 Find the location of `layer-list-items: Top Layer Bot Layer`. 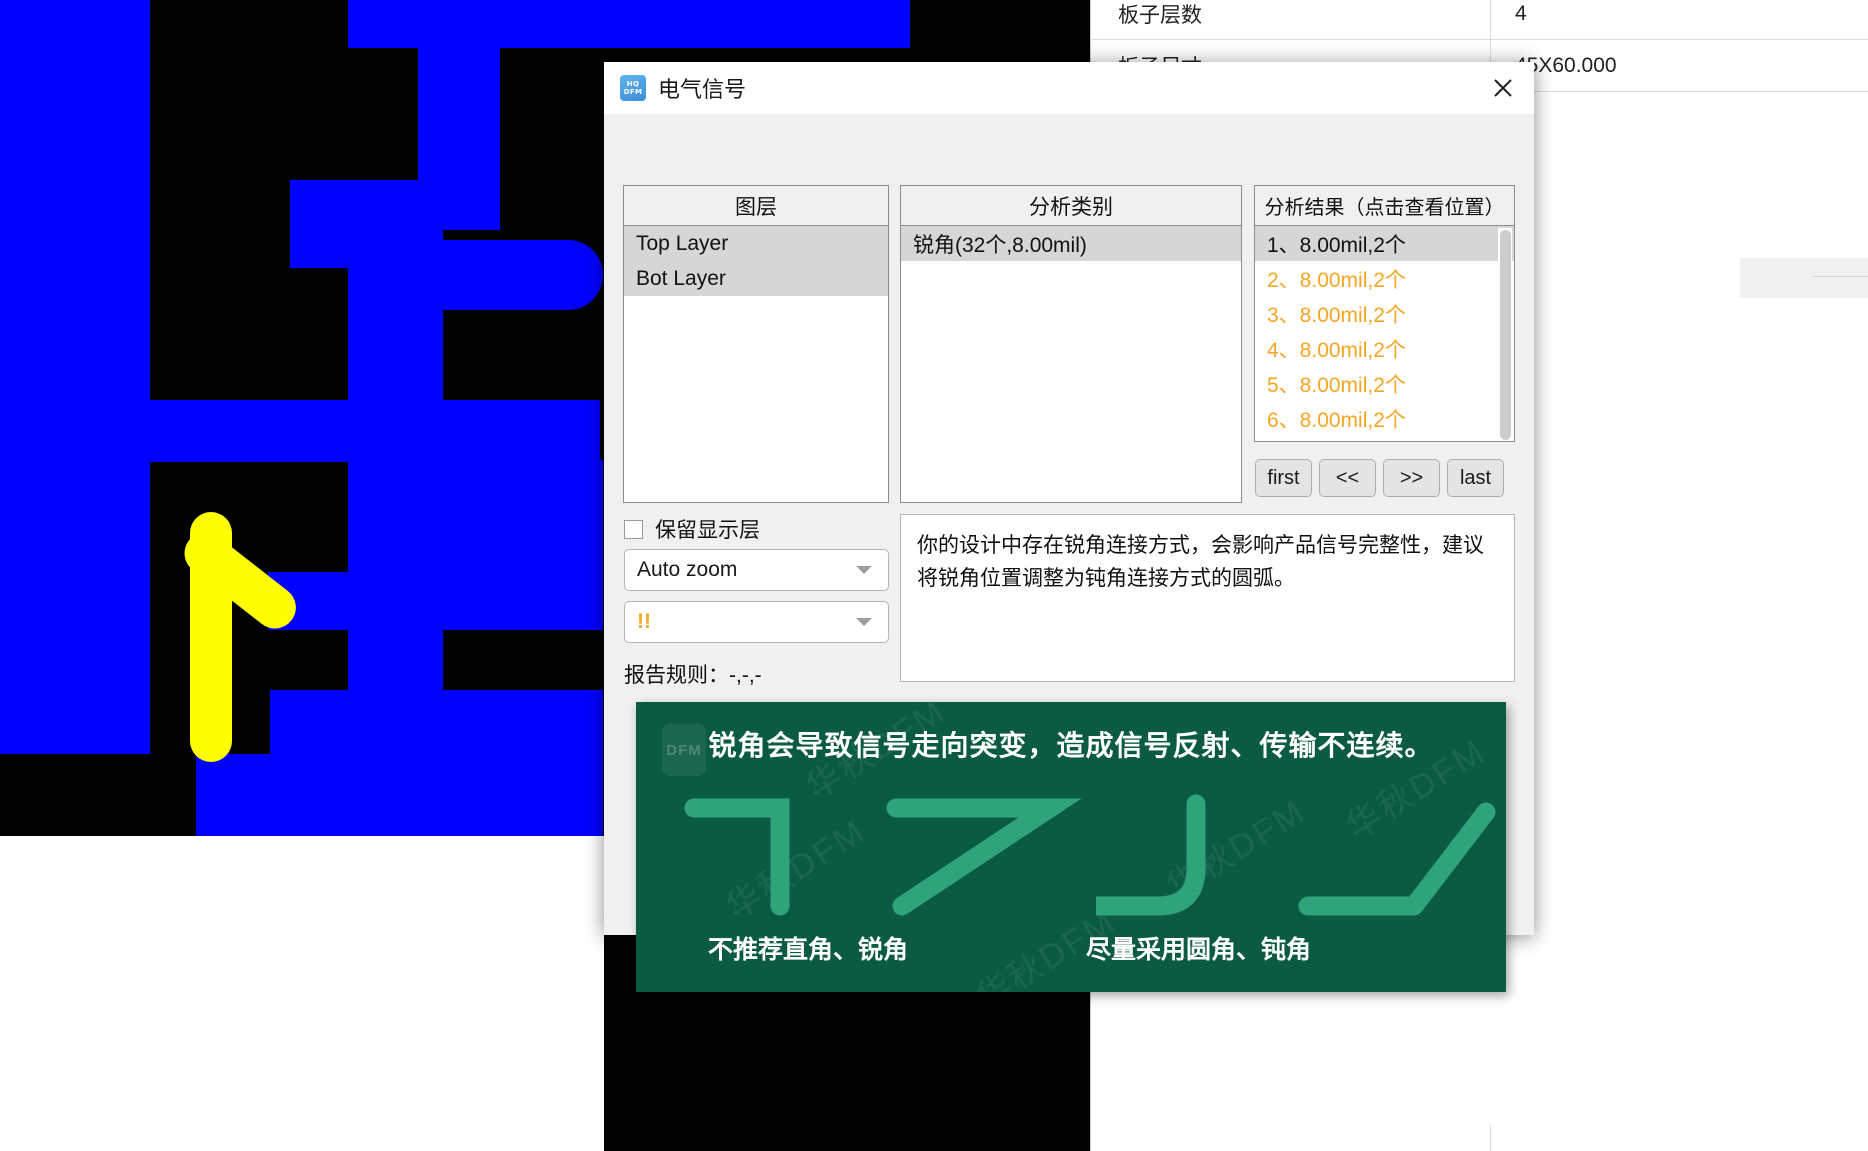

layer-list-items: Top Layer Bot Layer is located at coordinates (756, 364).